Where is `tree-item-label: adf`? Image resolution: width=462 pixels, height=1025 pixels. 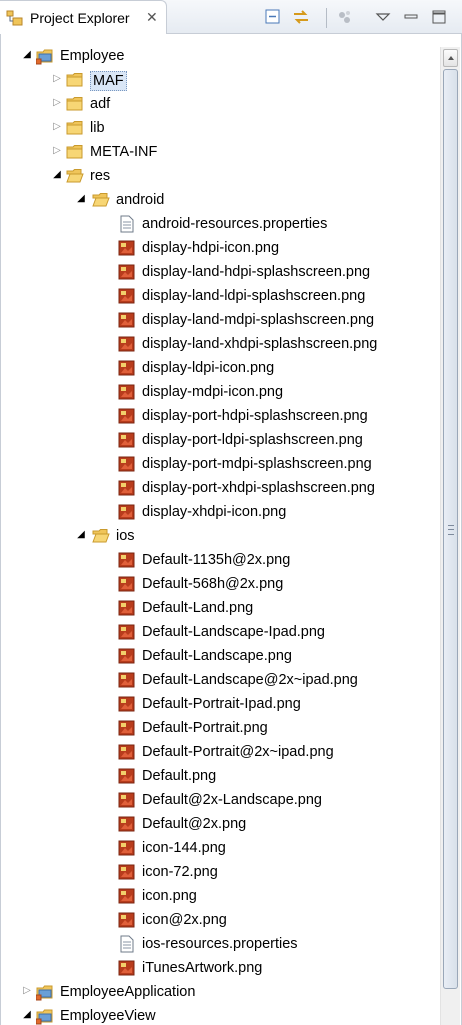
tree-item-label: adf is located at coordinates (100, 104).